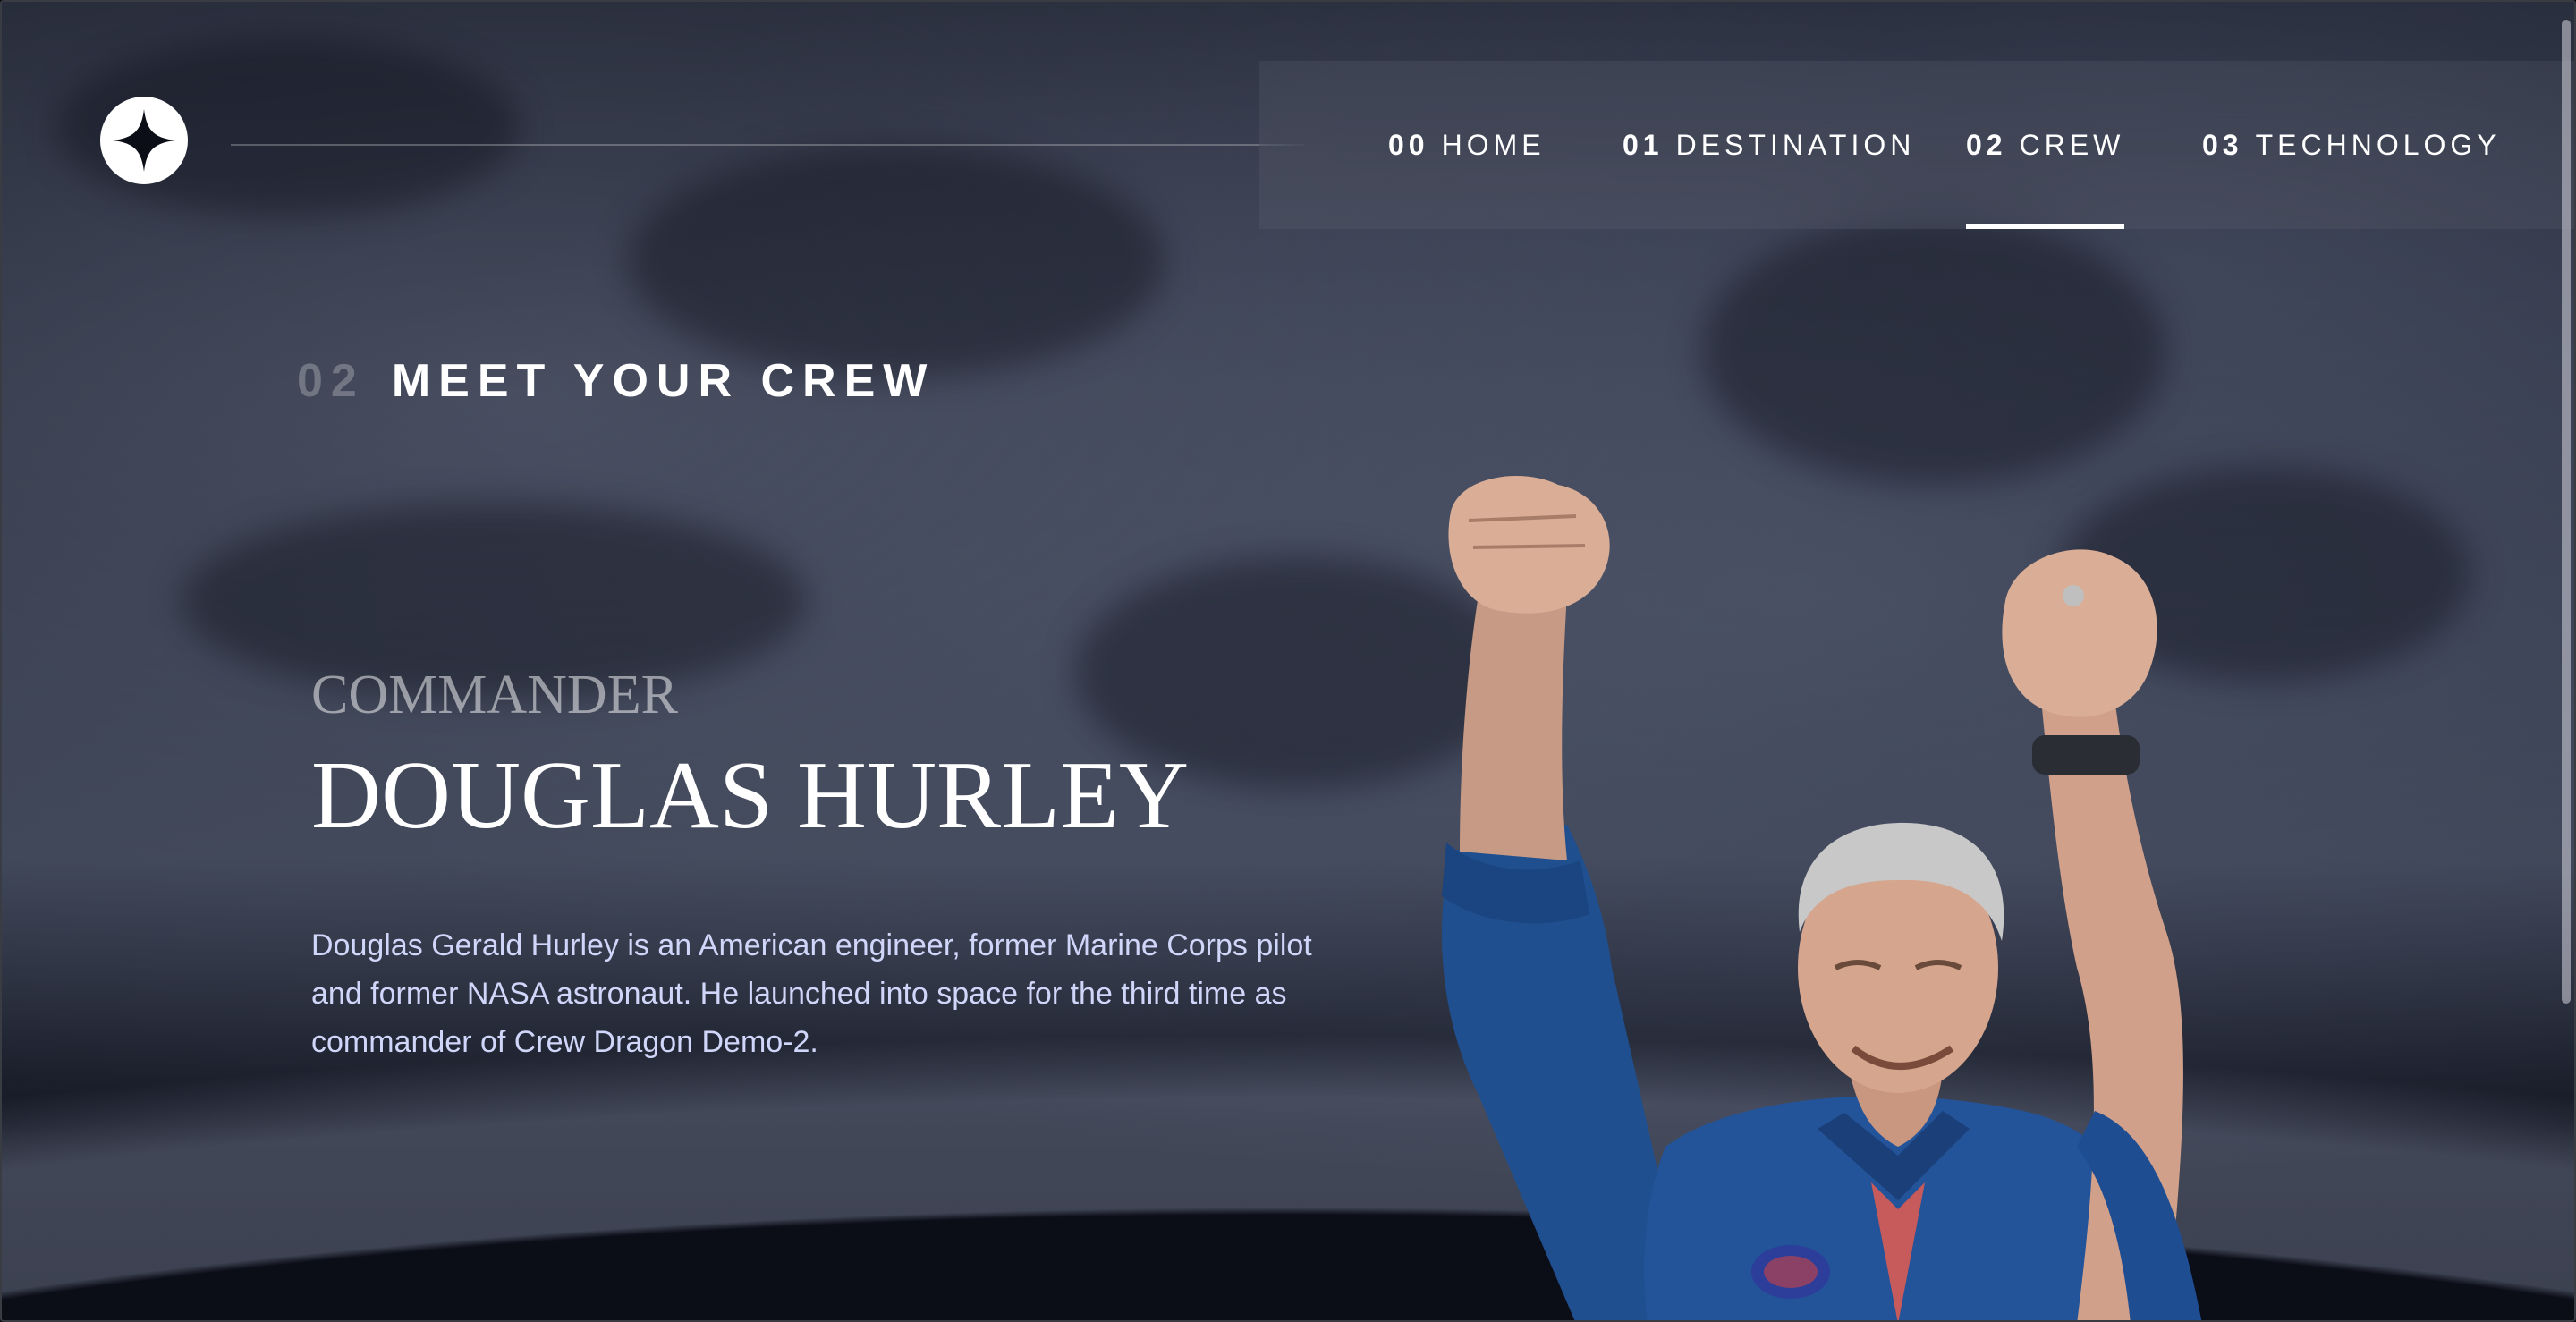 The height and width of the screenshot is (1322, 2576). Describe the element at coordinates (767, 145) in the screenshot. I see `header-divider` at that location.